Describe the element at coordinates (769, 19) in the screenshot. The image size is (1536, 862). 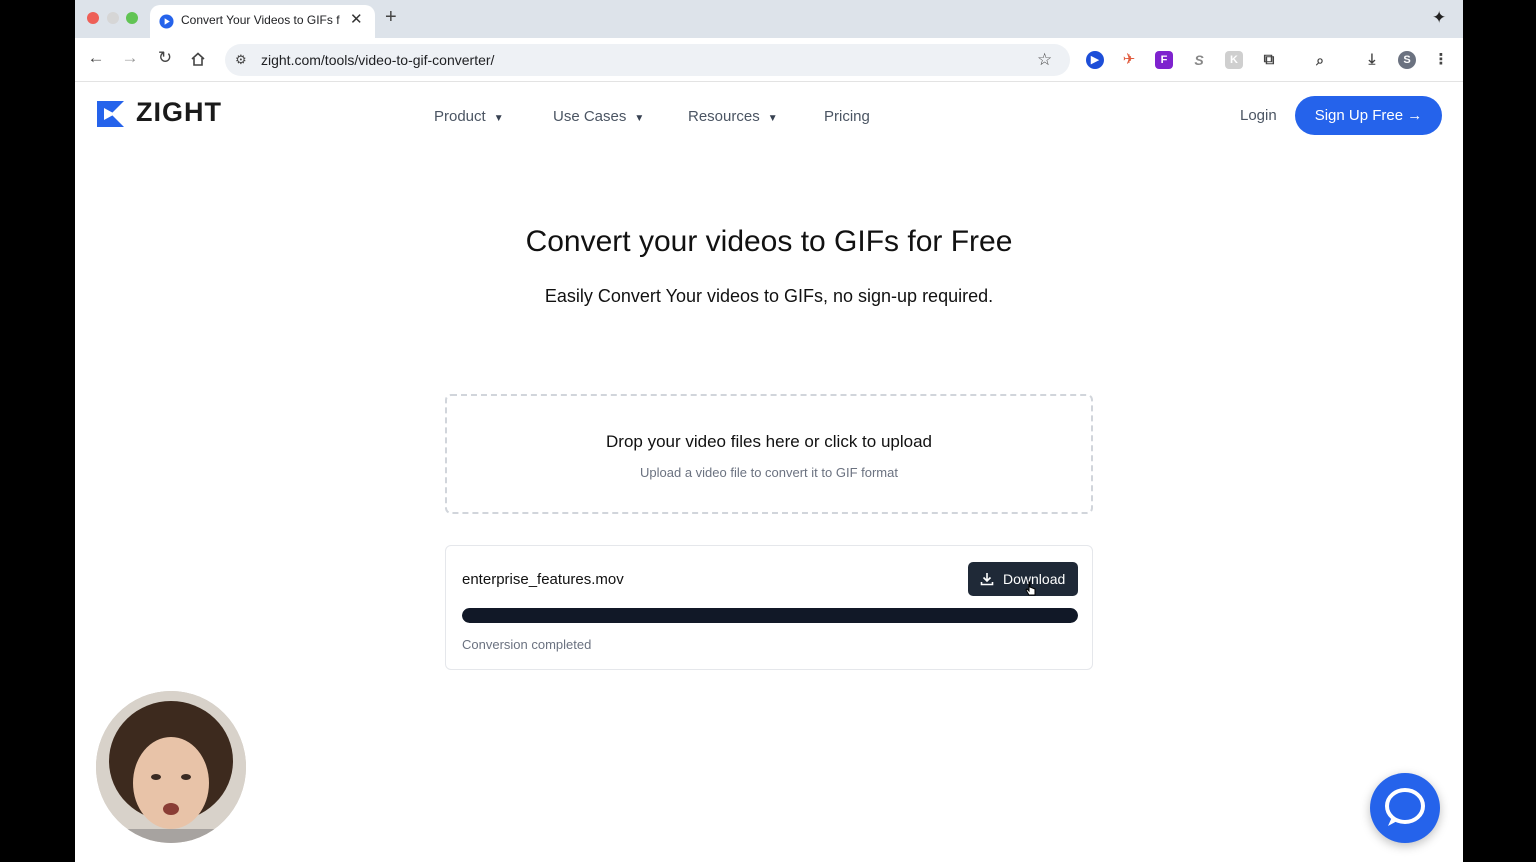
I see `browser-tab-bar: Convert Your Videos to GIFs f ✕ + ✦` at that location.